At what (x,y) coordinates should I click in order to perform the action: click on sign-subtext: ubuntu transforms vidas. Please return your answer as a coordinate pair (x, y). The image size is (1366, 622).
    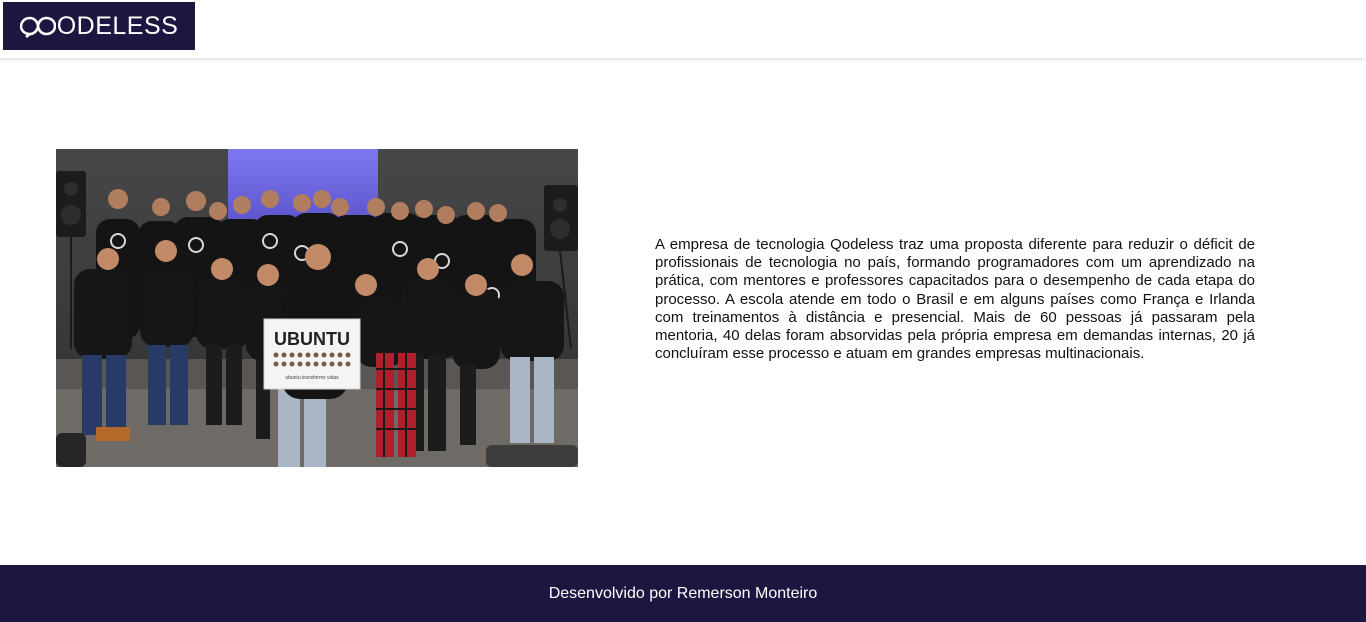
    Looking at the image, I should click on (312, 378).